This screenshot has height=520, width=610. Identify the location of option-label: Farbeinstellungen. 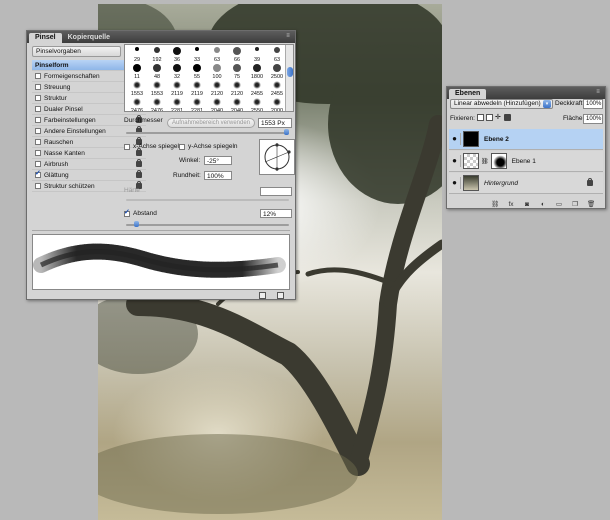
(70, 120).